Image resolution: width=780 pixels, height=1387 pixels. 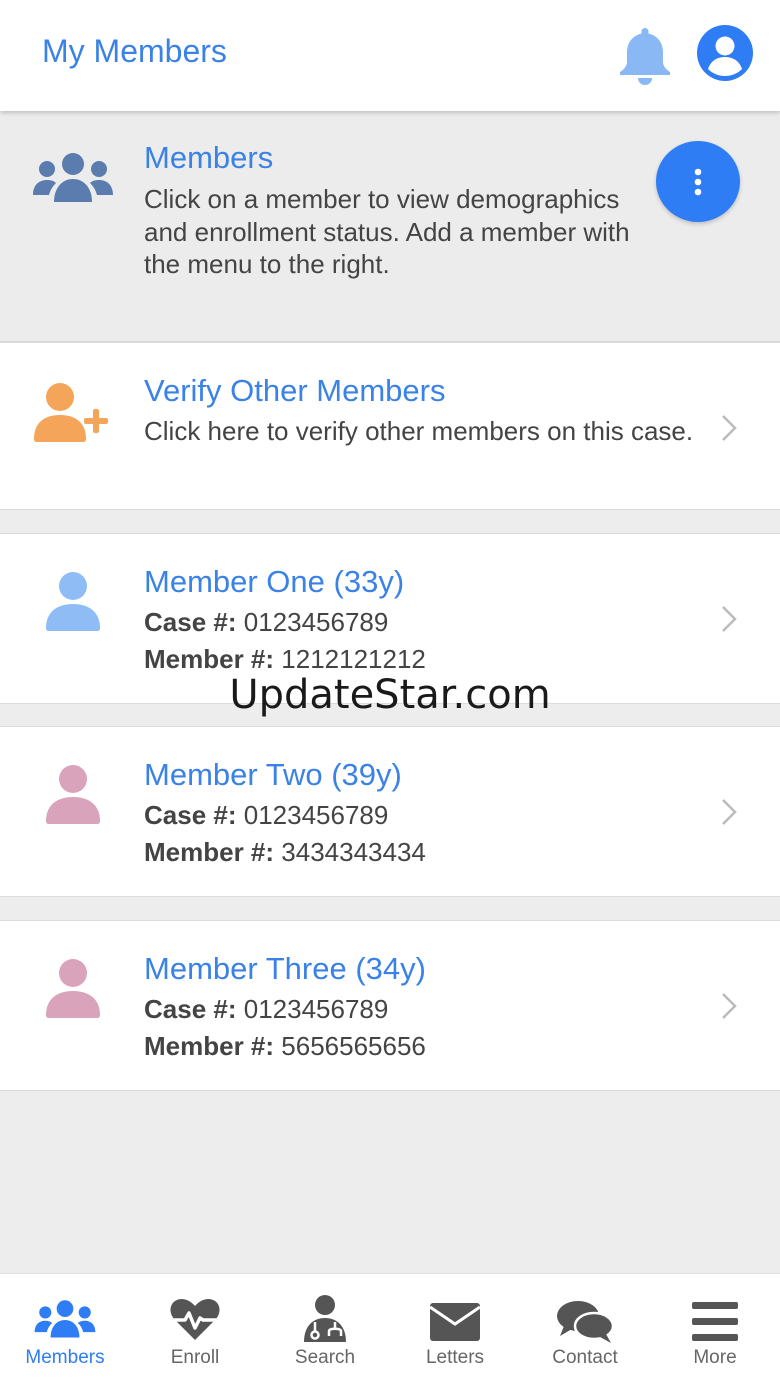 What do you see at coordinates (390, 695) in the screenshot?
I see `watermark-text: UpdateStar.com` at bounding box center [390, 695].